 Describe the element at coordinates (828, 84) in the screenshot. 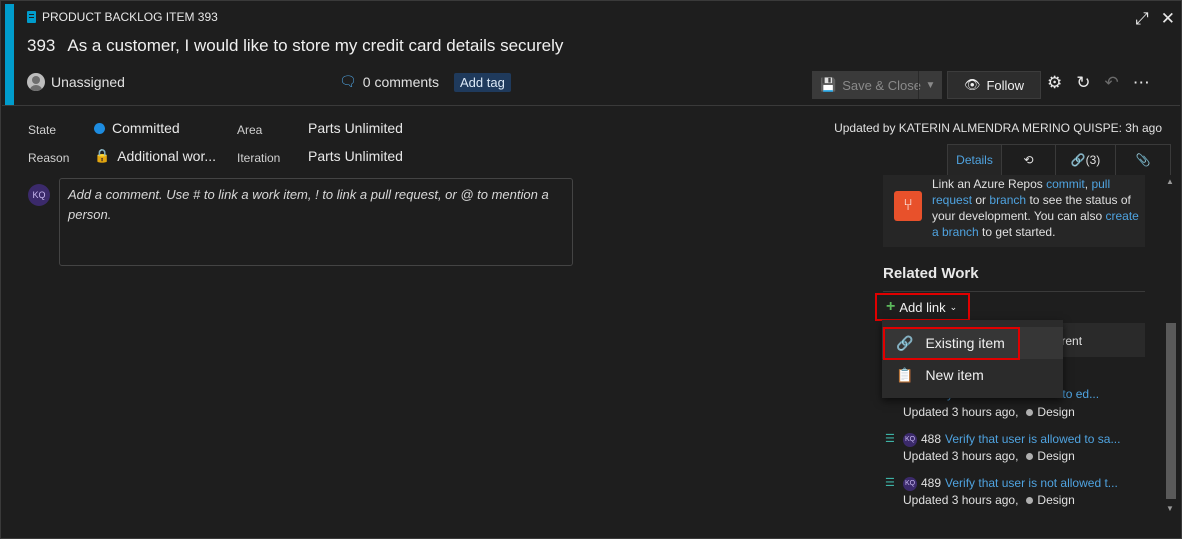

I see `save-icon: 💾` at that location.